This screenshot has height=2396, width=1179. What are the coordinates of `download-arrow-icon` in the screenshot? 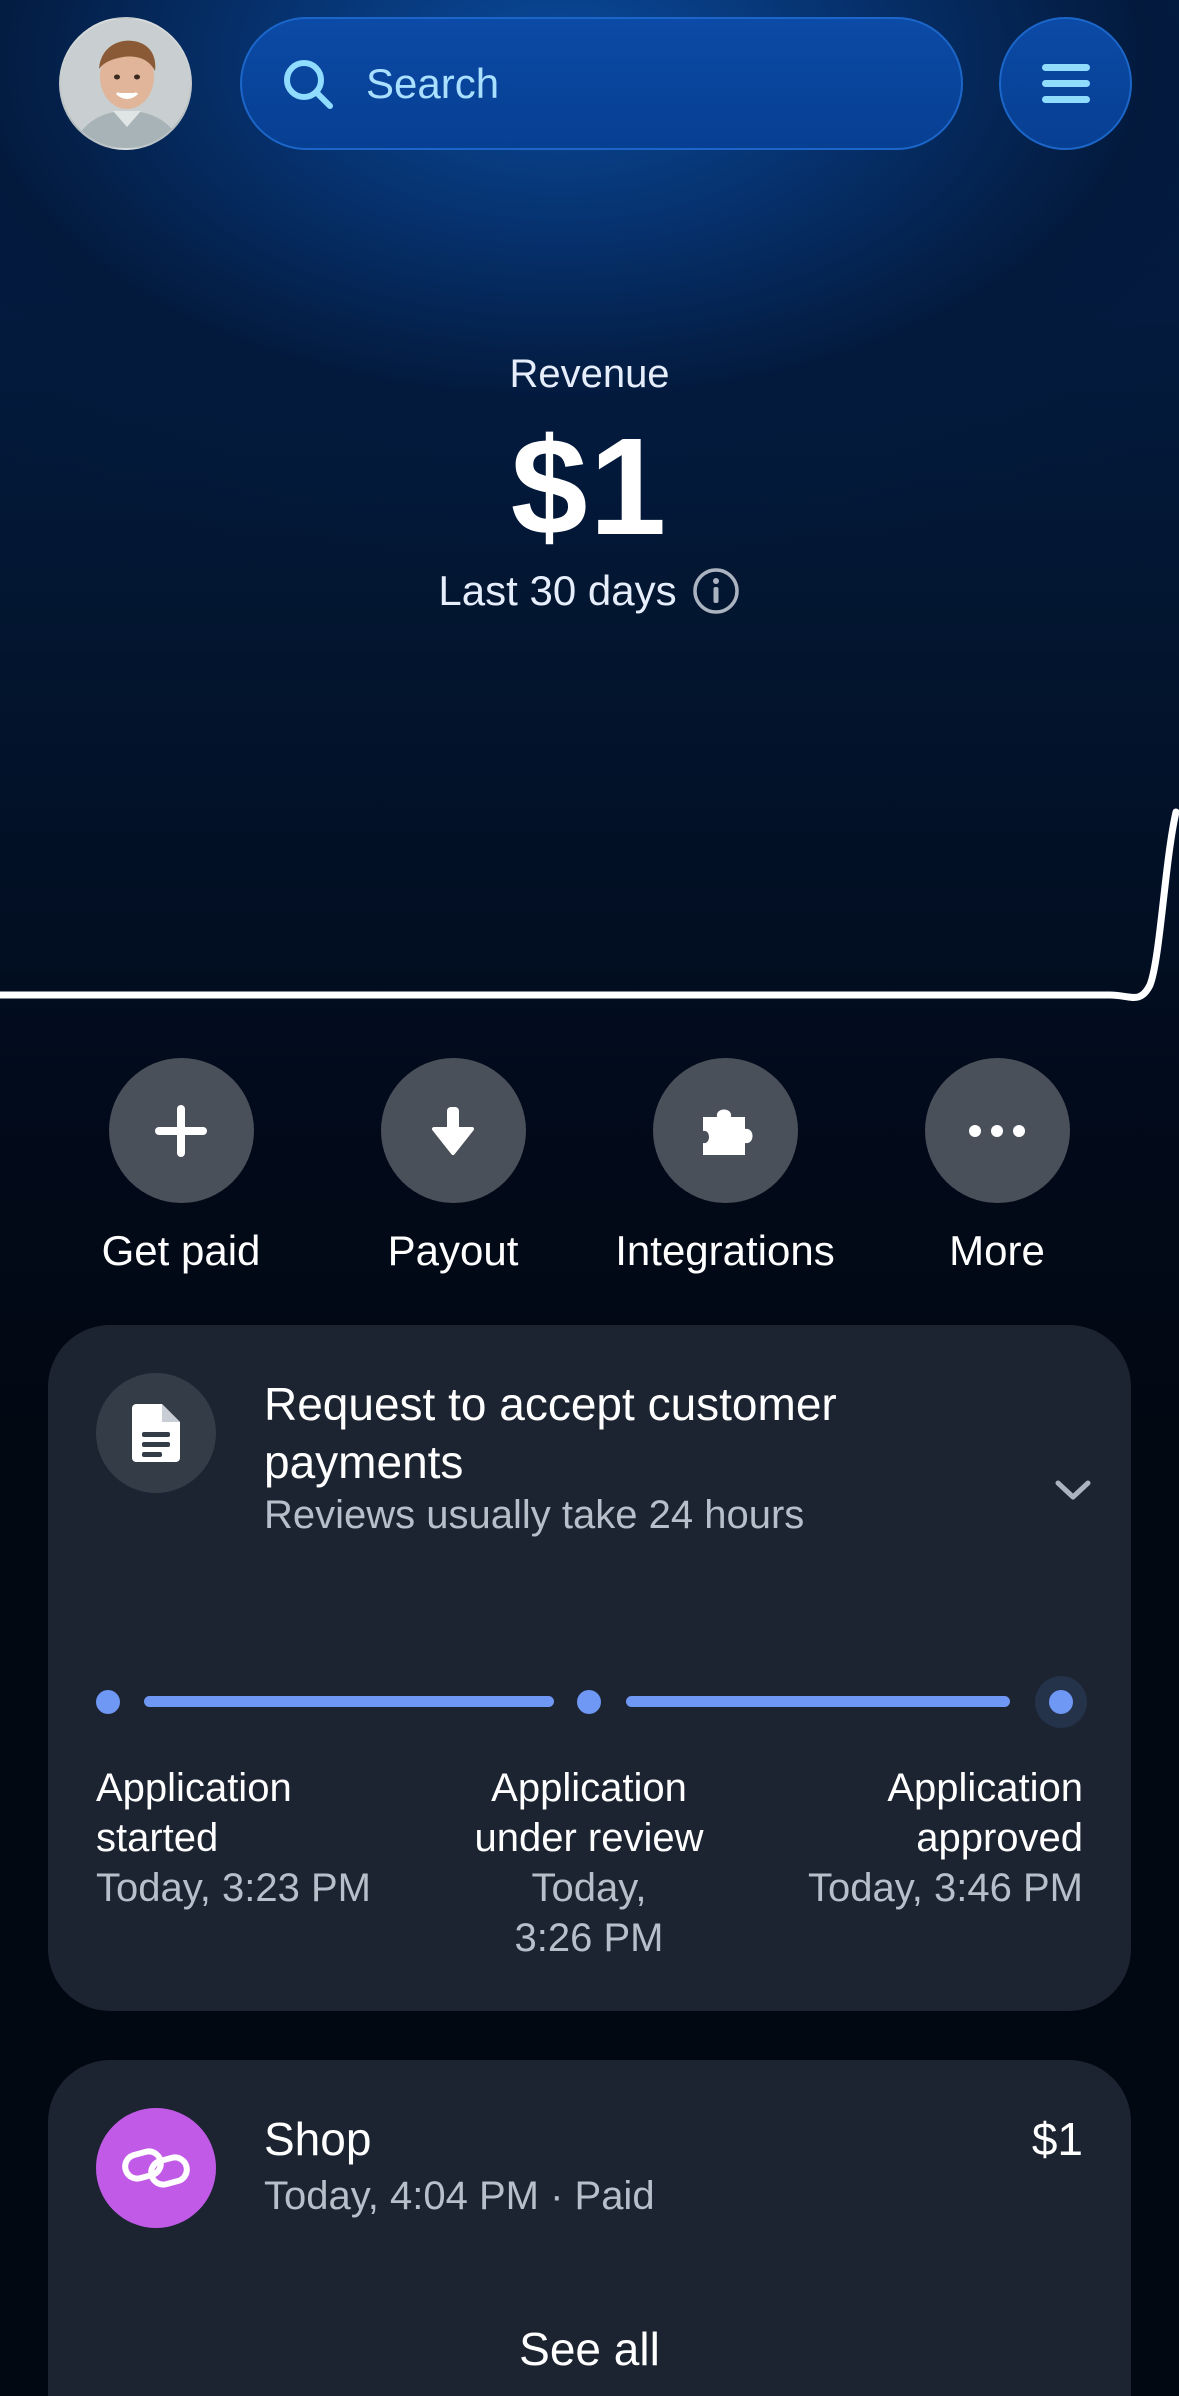 It's located at (453, 1130).